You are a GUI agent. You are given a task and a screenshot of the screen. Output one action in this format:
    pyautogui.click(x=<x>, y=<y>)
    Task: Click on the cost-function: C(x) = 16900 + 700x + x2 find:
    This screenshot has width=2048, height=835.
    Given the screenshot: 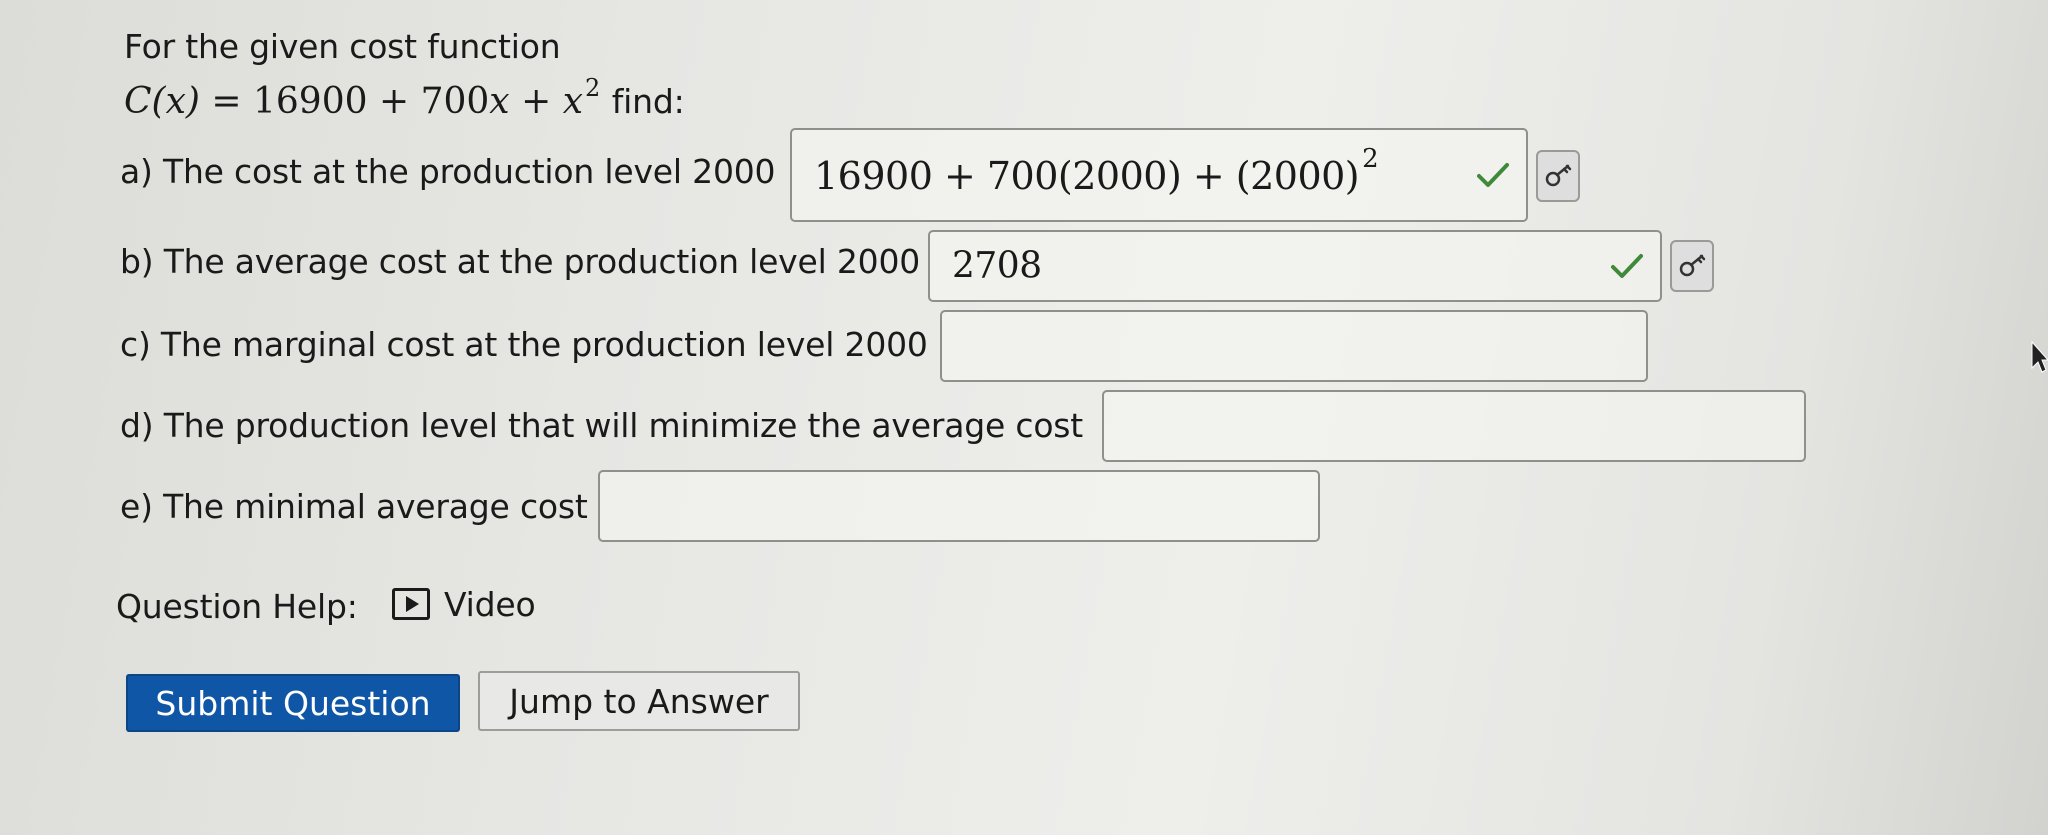 What is the action you would take?
    pyautogui.click(x=404, y=99)
    